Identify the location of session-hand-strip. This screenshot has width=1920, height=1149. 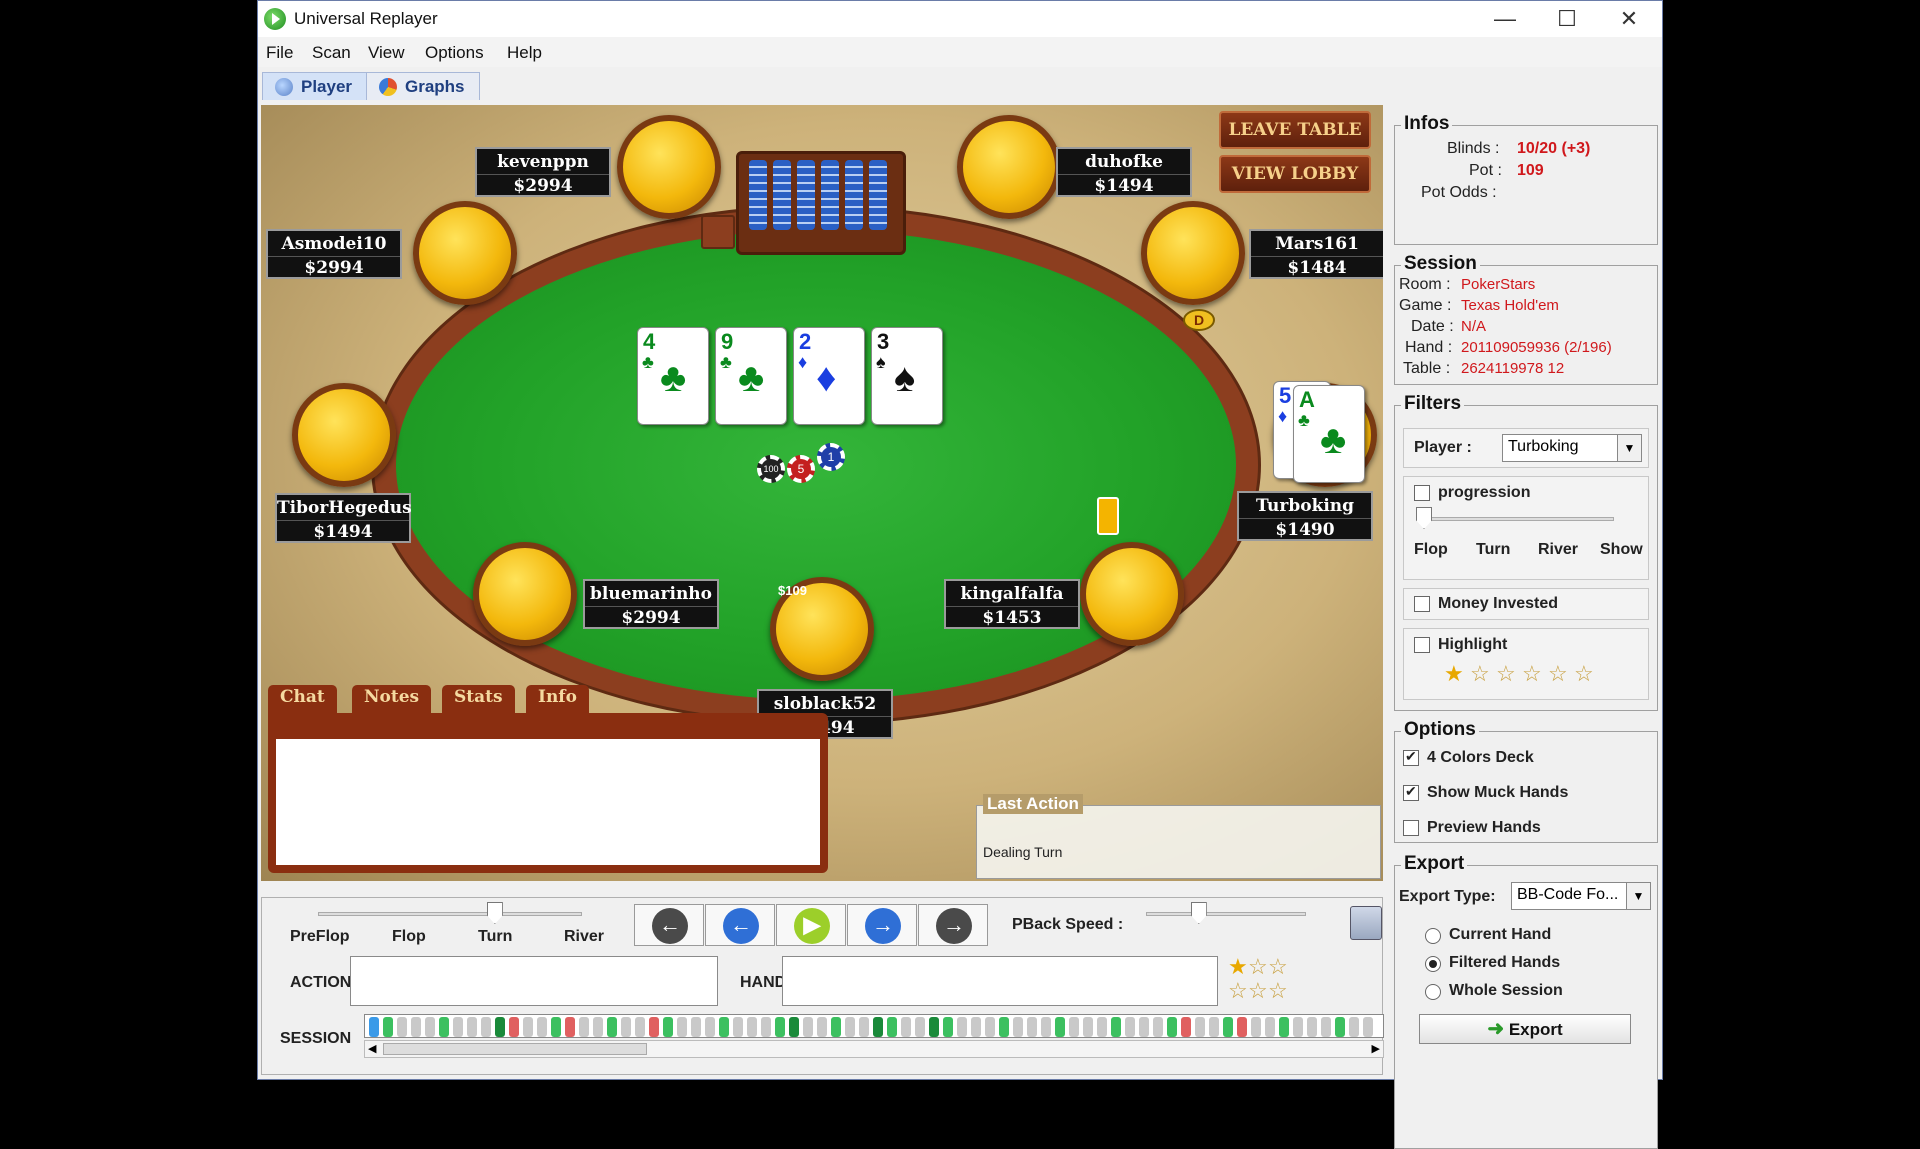
(874, 1026).